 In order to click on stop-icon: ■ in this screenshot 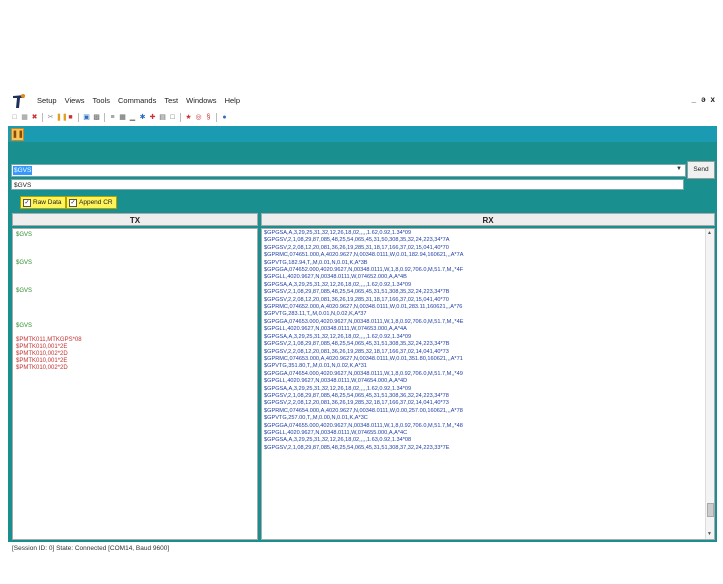, I will do `click(70, 117)`.